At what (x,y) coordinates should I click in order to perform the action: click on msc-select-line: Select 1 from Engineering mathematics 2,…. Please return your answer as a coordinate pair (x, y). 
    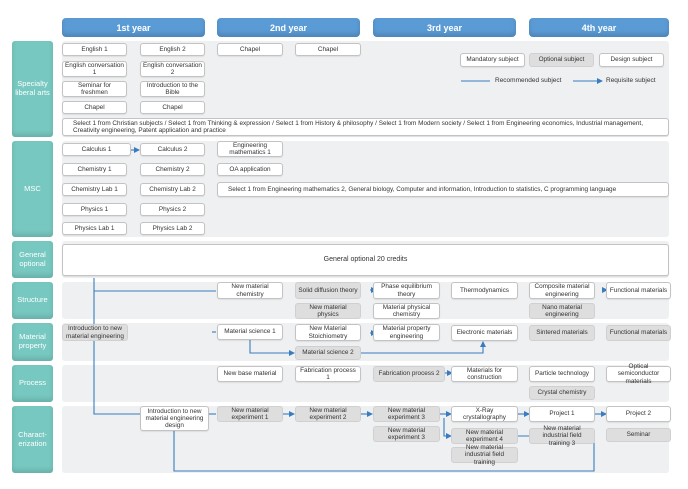
    Looking at the image, I should click on (443, 189).